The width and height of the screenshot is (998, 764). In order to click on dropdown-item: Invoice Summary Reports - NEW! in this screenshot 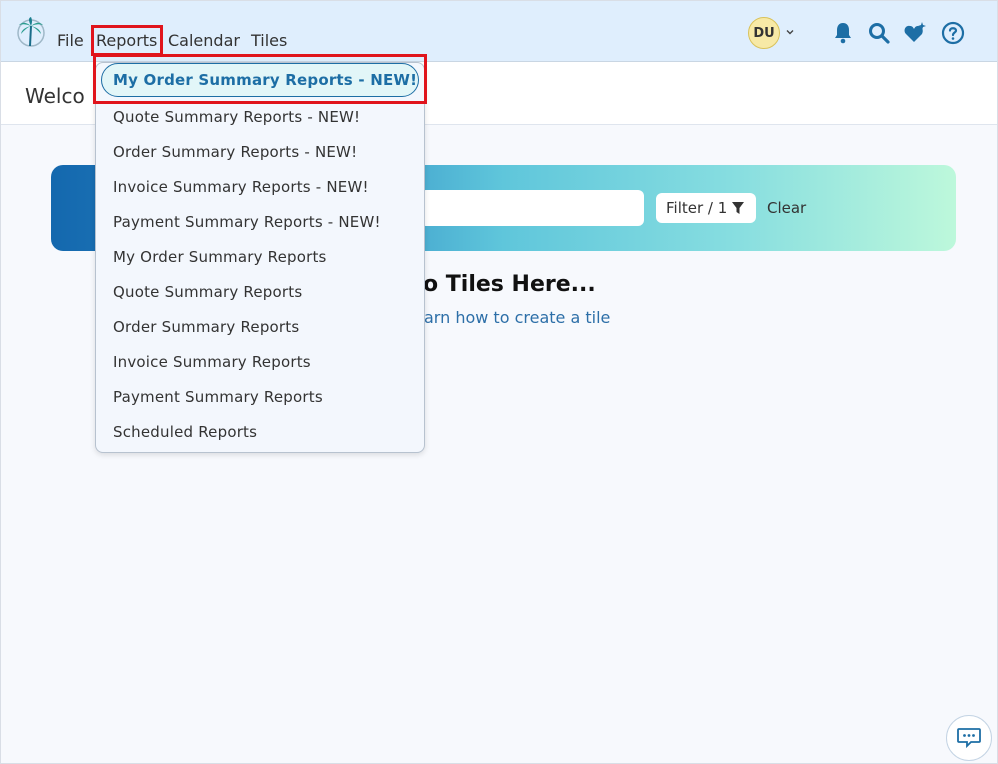, I will do `click(241, 187)`.